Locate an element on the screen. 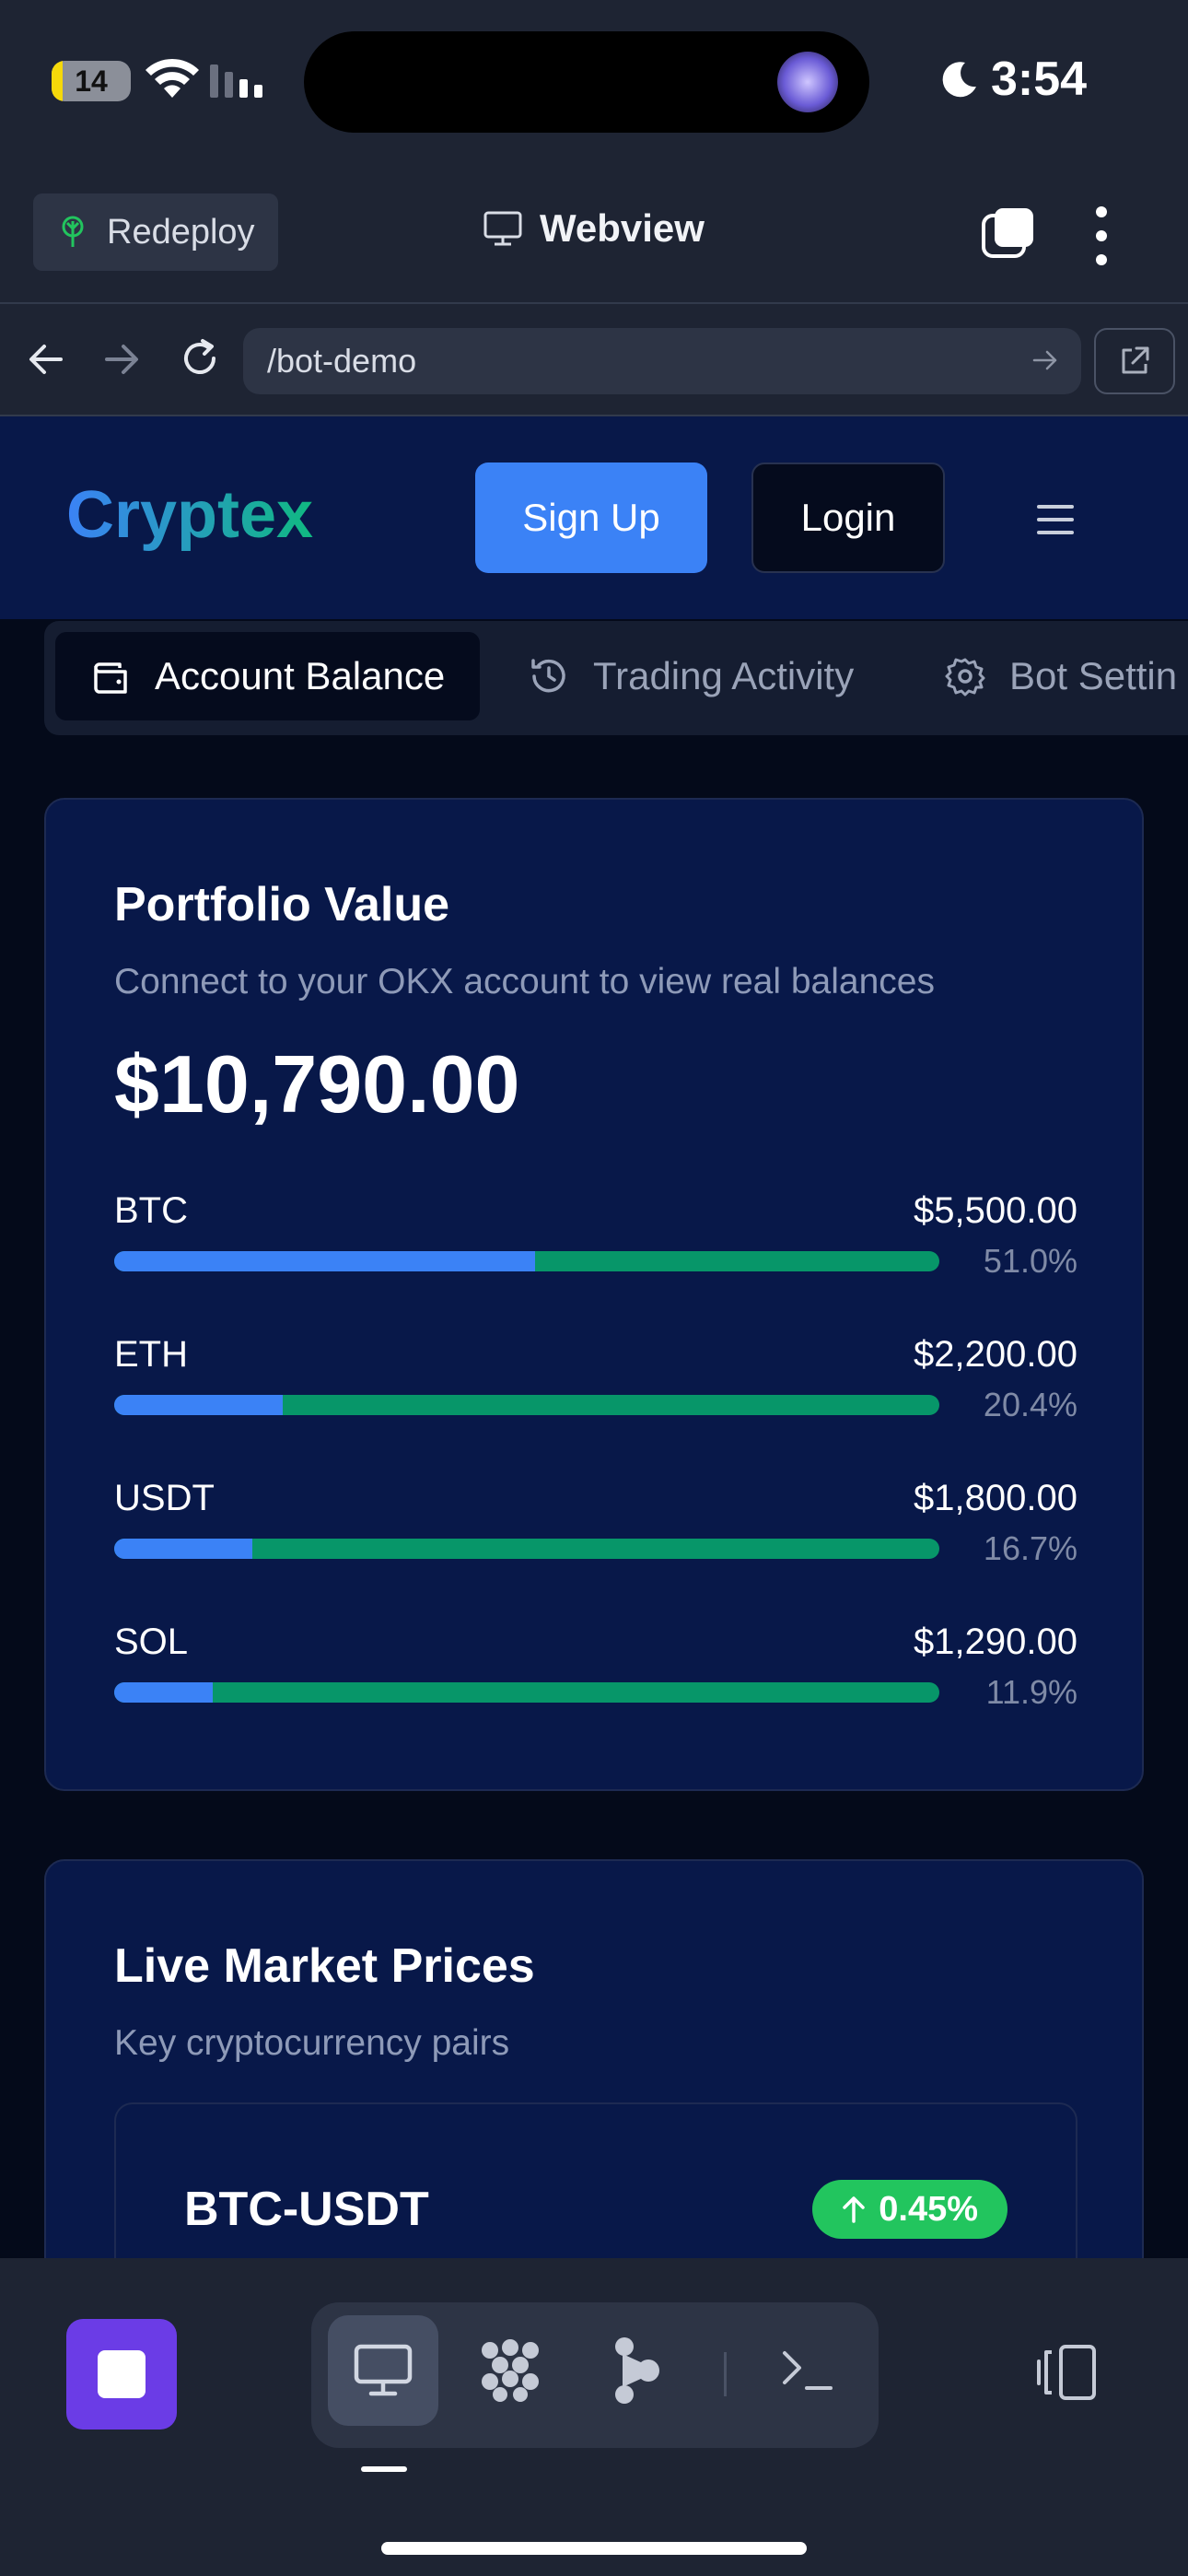 Image resolution: width=1188 pixels, height=2576 pixels. tab-label: Account Balance is located at coordinates (300, 675).